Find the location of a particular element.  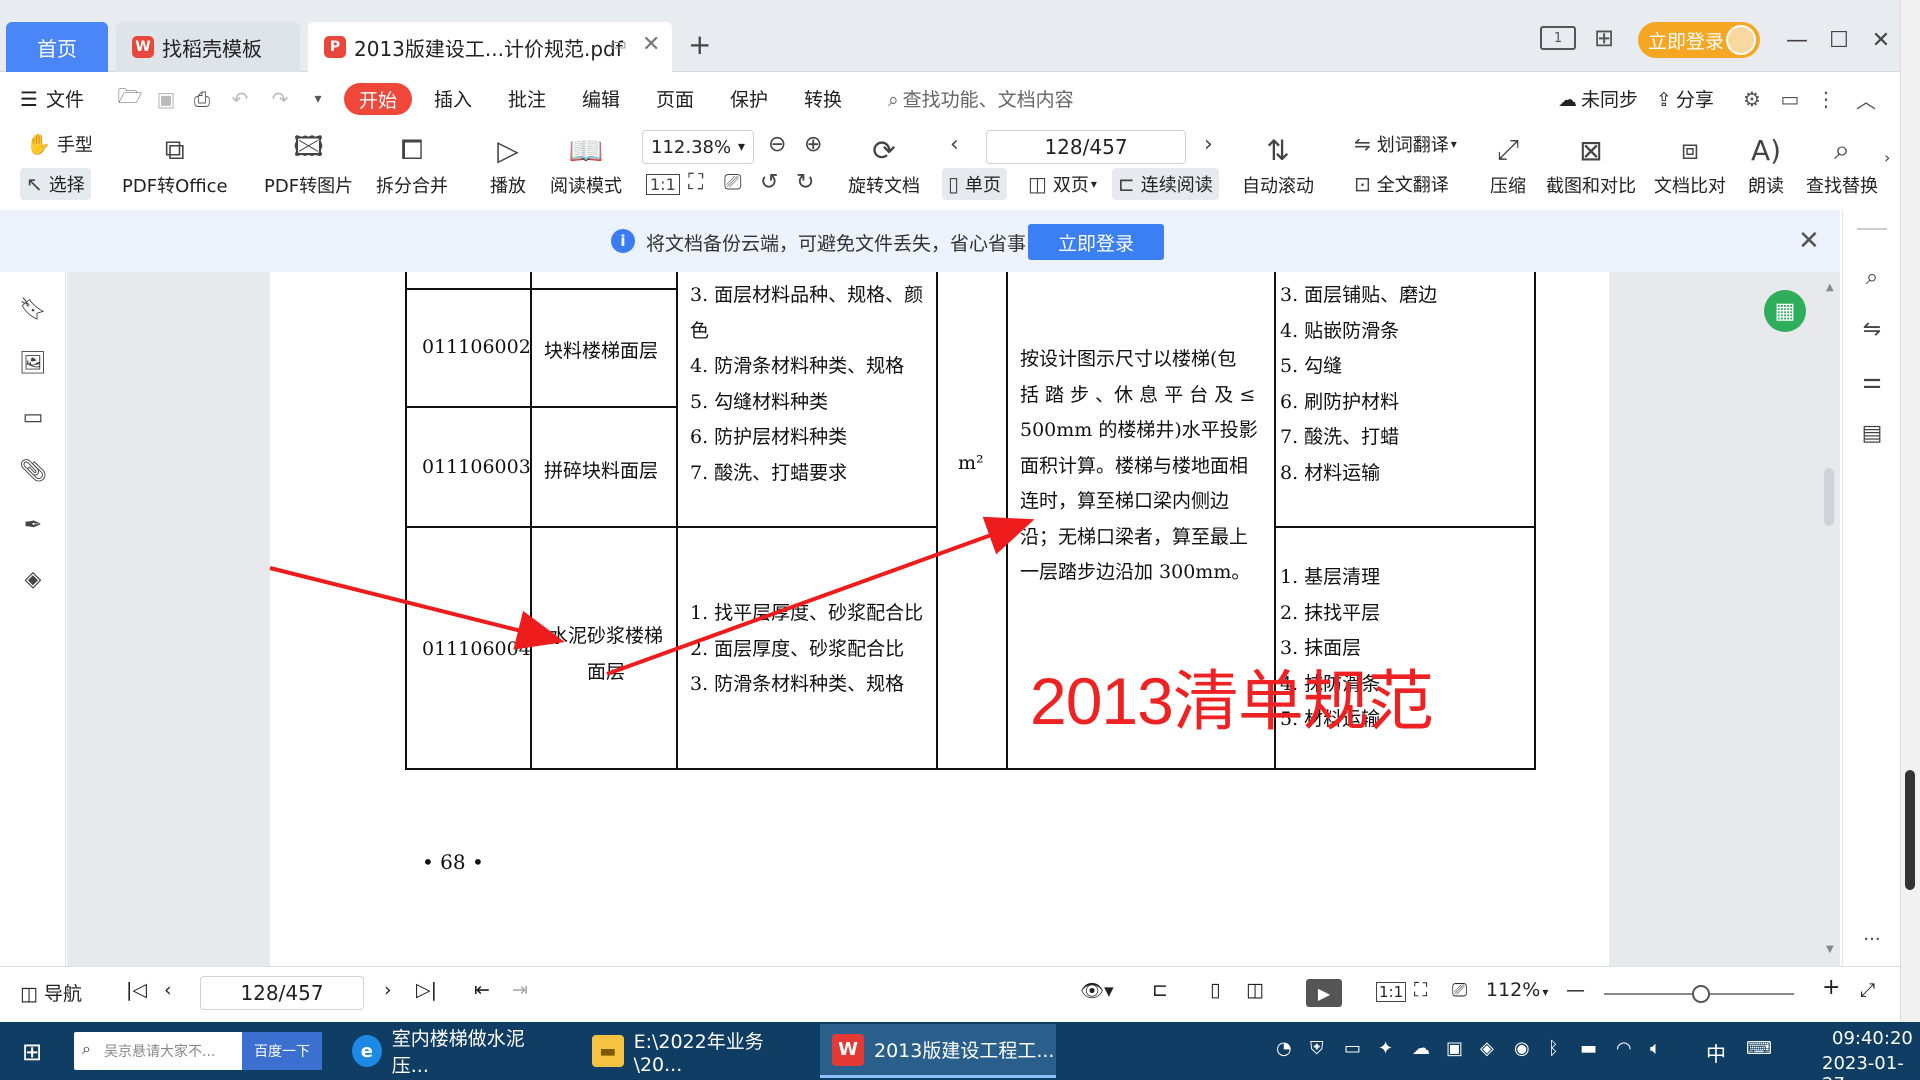

tab-home: 首页 is located at coordinates (57, 47).